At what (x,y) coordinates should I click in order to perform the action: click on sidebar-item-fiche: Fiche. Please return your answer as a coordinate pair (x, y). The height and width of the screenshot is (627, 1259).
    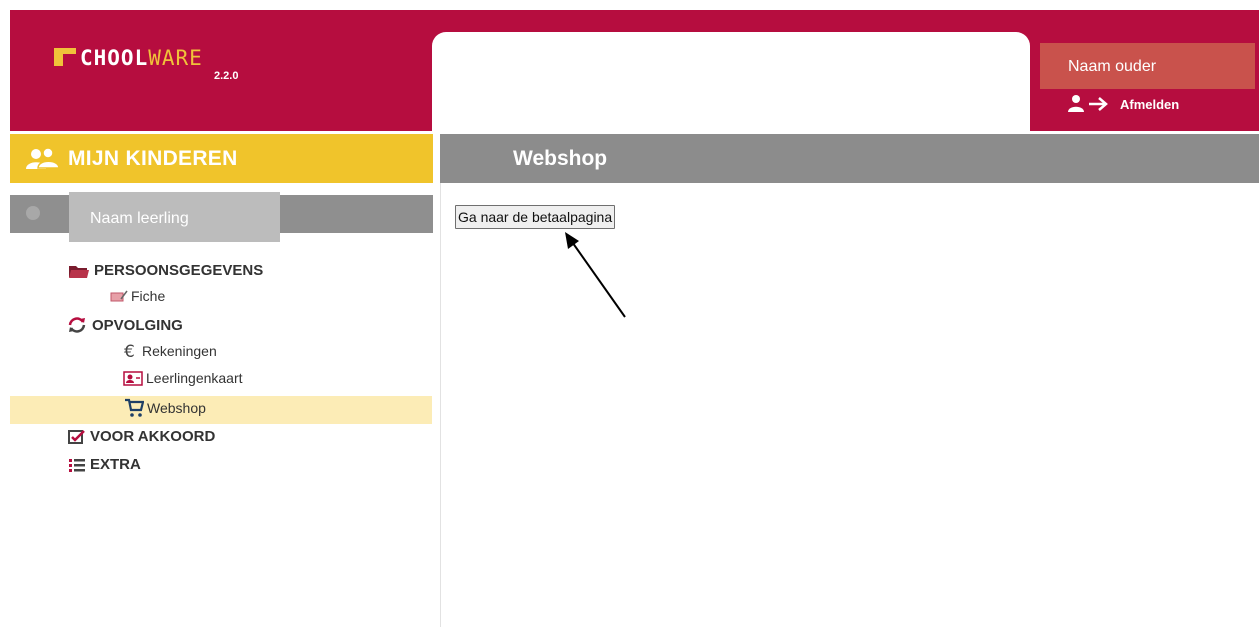
    Looking at the image, I should click on (137, 296).